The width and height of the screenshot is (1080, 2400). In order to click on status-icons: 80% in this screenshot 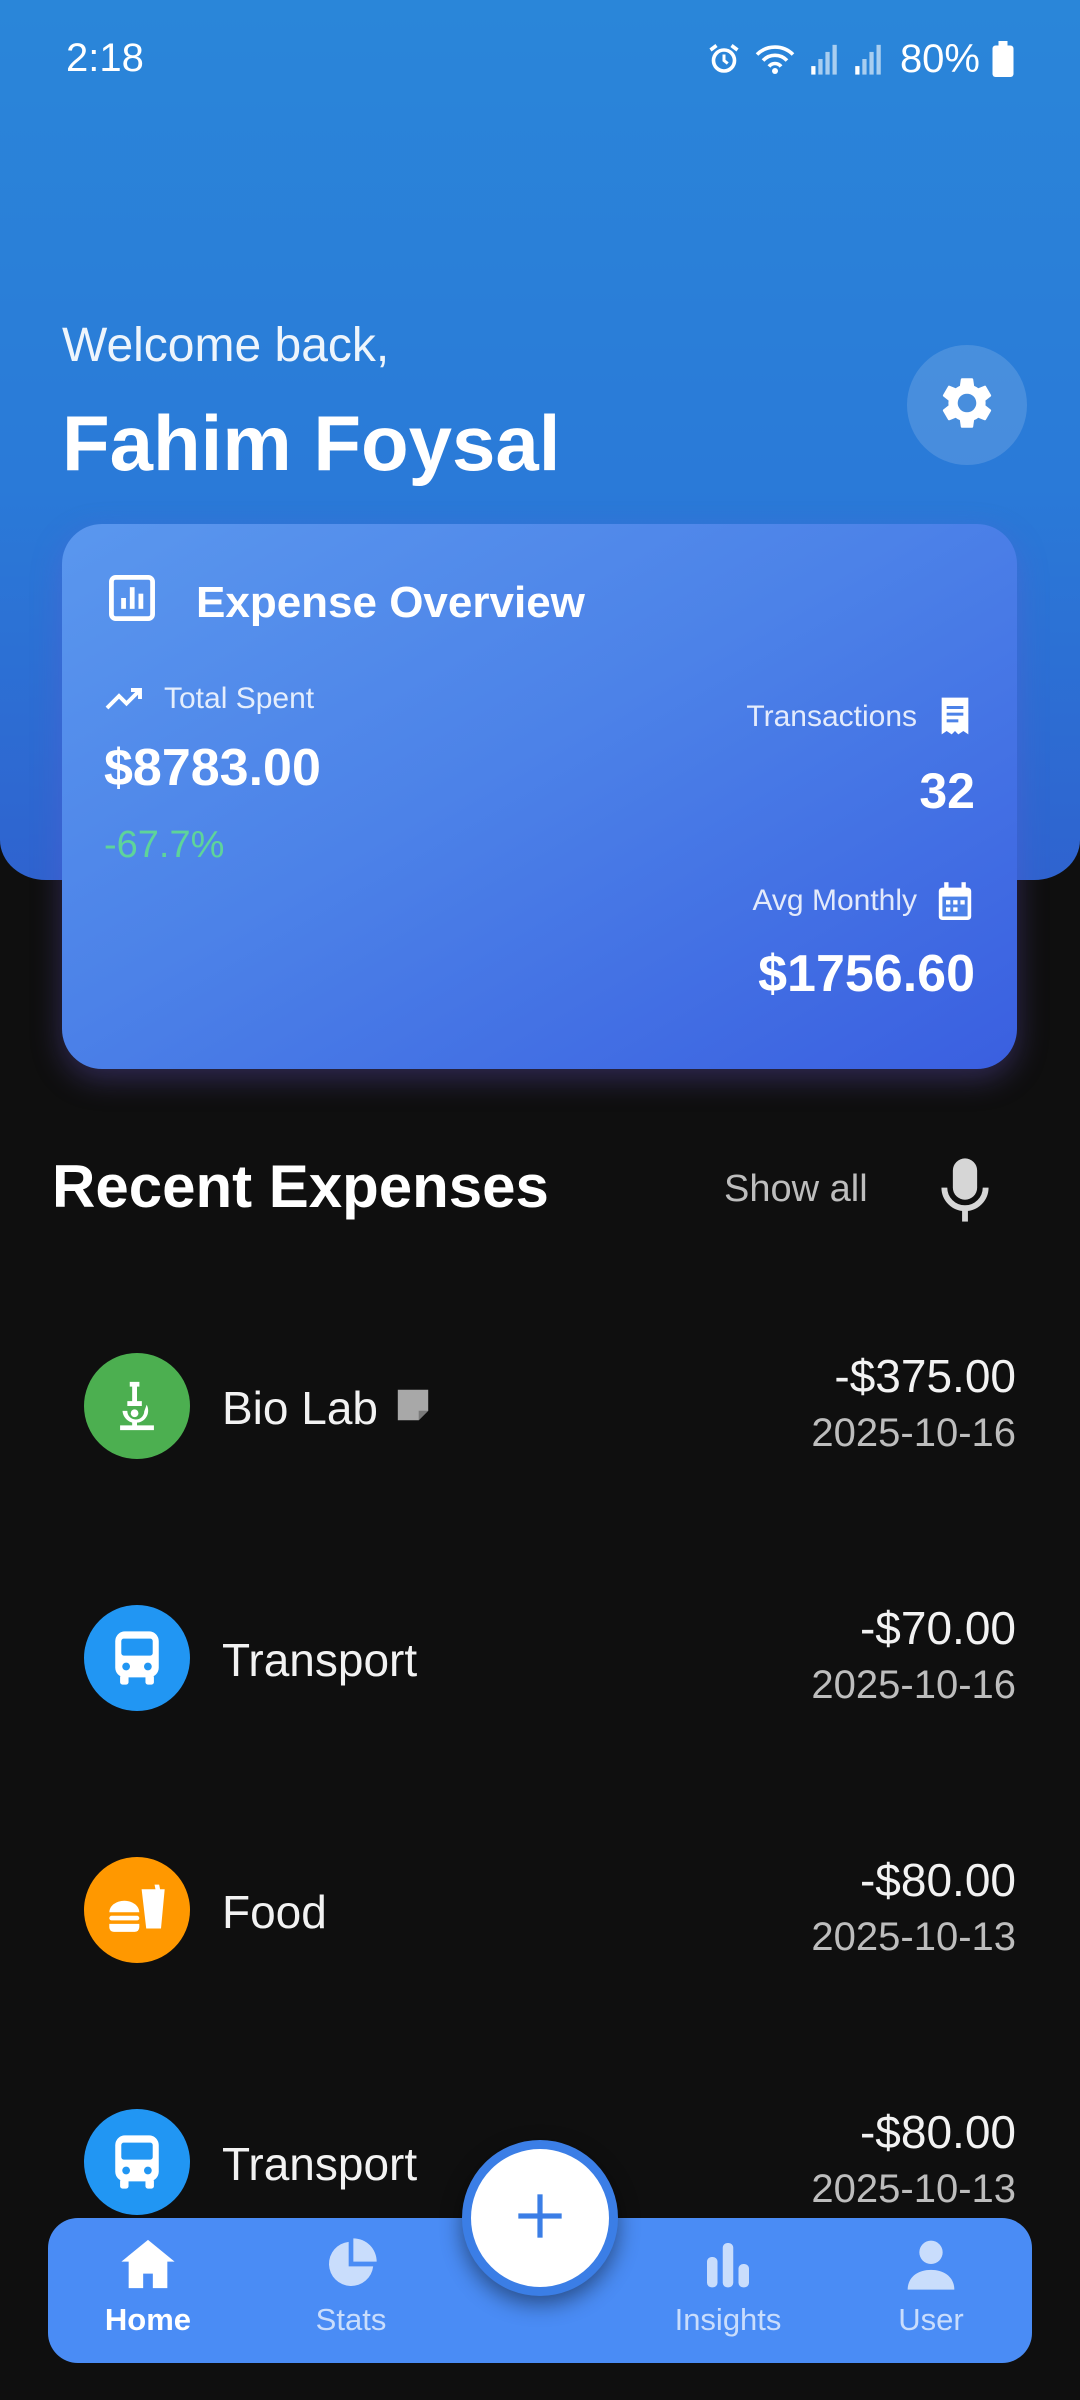, I will do `click(860, 59)`.